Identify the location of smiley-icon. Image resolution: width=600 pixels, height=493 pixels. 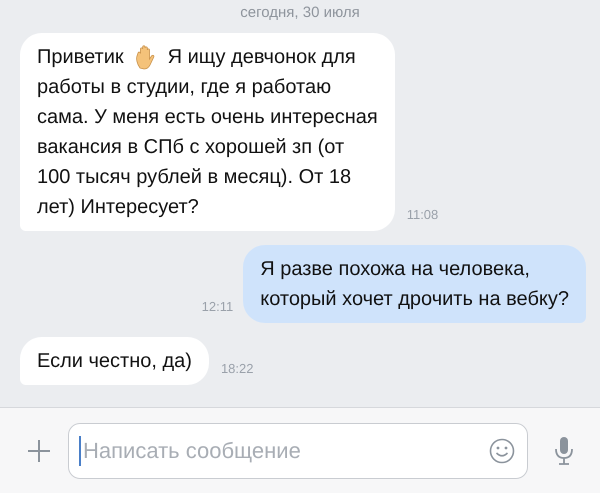
(502, 451).